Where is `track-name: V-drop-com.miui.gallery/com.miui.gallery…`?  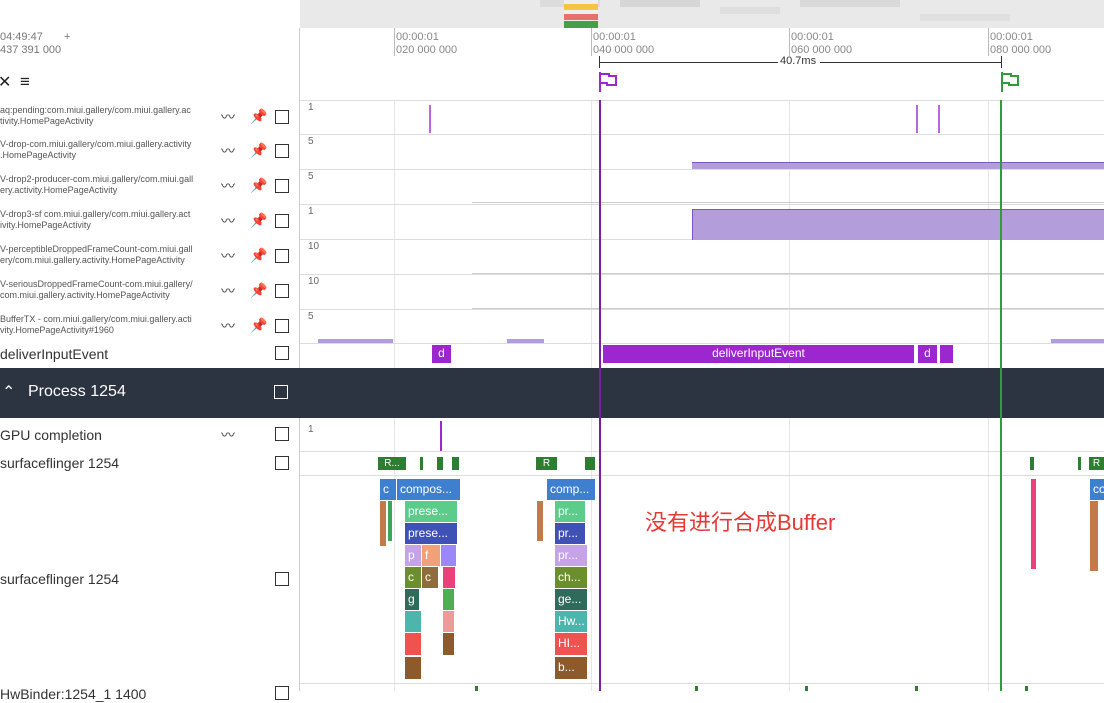 track-name: V-drop-com.miui.gallery/com.miui.gallery… is located at coordinates (96, 149).